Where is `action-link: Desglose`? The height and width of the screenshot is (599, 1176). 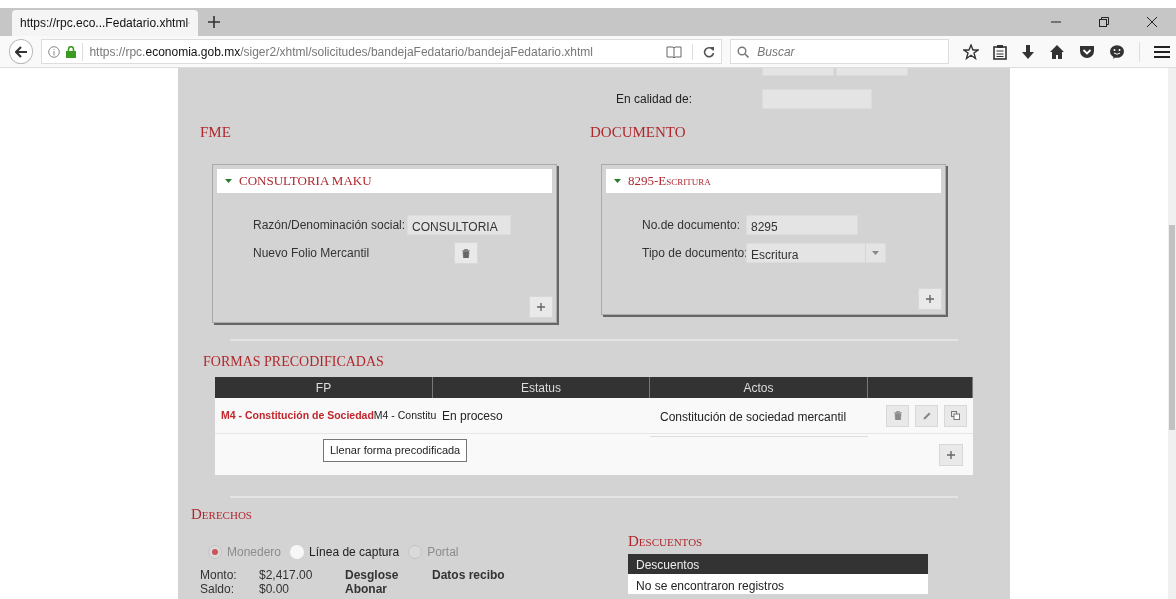 action-link: Desglose is located at coordinates (388, 573).